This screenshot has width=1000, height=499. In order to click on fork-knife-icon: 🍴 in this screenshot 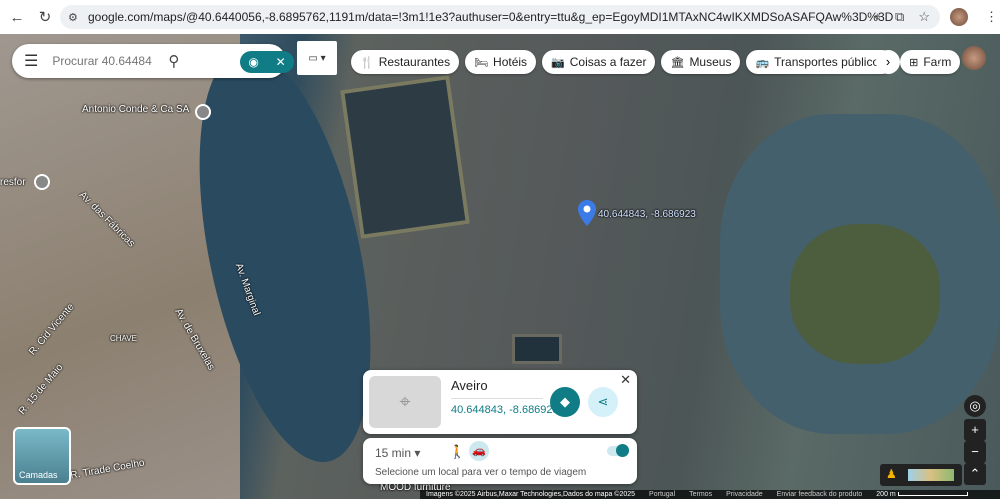, I will do `click(367, 62)`.